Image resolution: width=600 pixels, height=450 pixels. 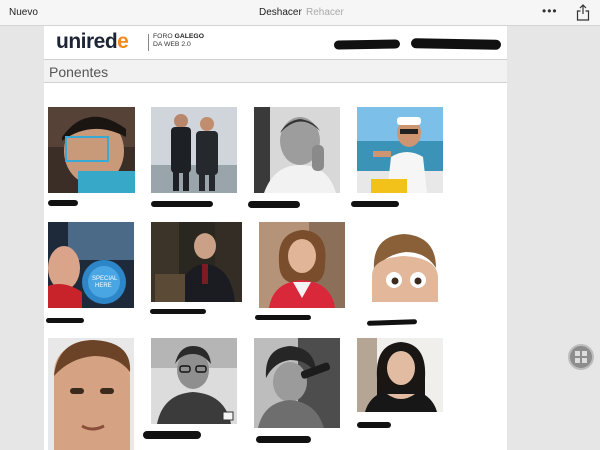 What do you see at coordinates (581, 357) in the screenshot?
I see `assistive-touch-button` at bounding box center [581, 357].